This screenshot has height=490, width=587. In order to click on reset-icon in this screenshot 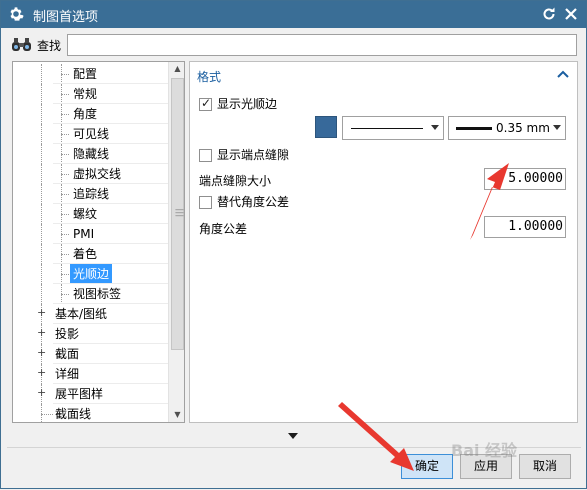, I will do `click(549, 14)`.